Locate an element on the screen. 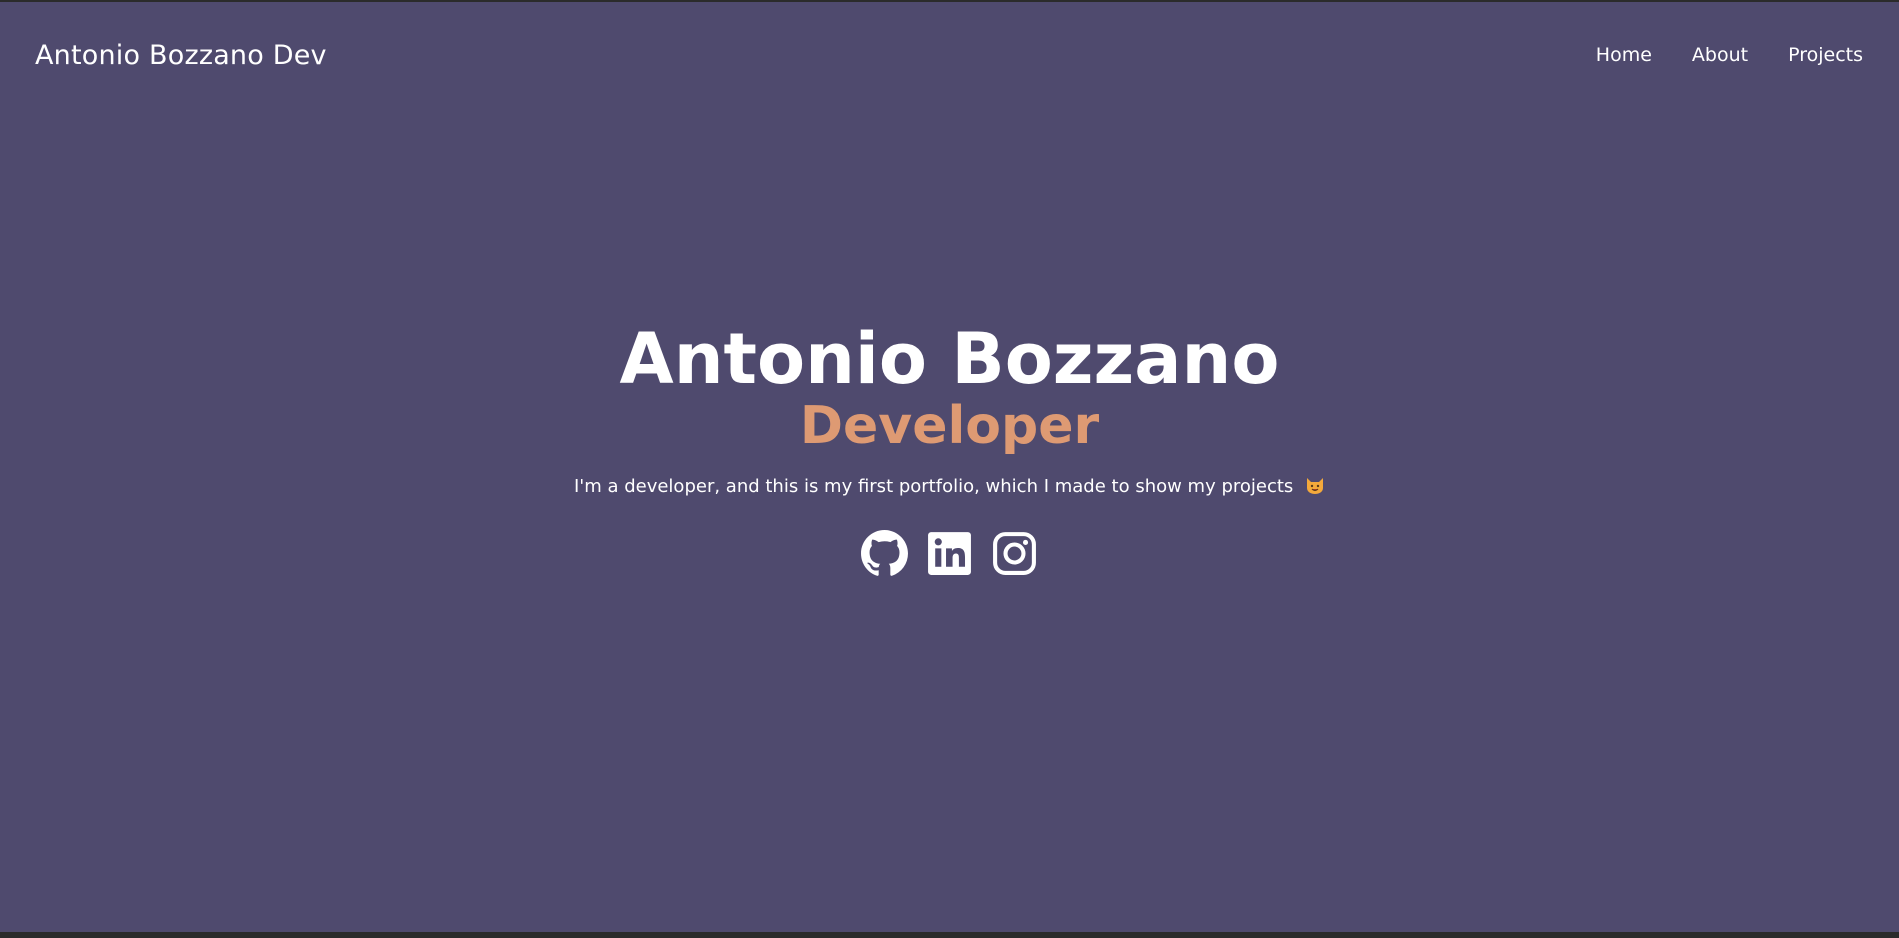 The image size is (1899, 938). nav-link-home: Home is located at coordinates (1624, 55).